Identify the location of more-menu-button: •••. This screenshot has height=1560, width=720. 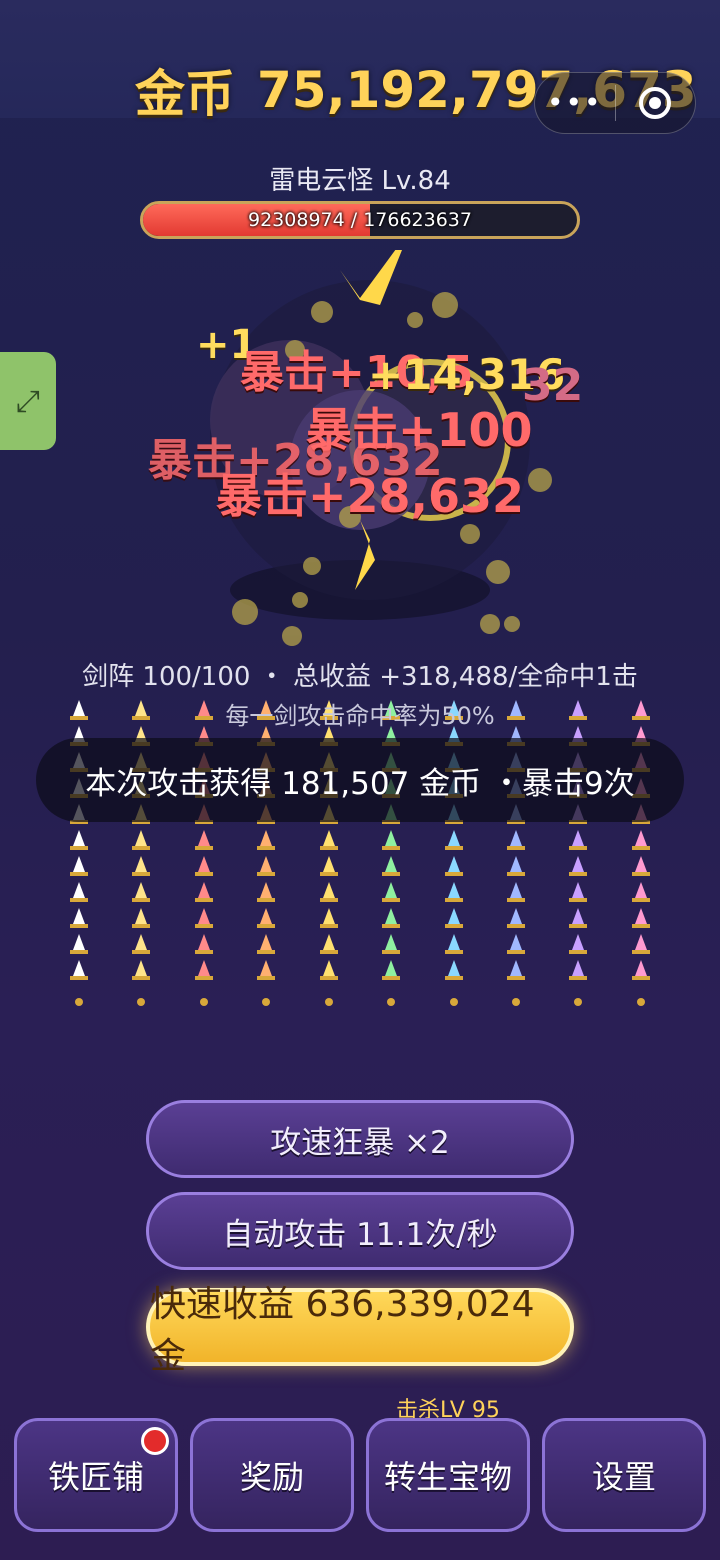
(575, 103).